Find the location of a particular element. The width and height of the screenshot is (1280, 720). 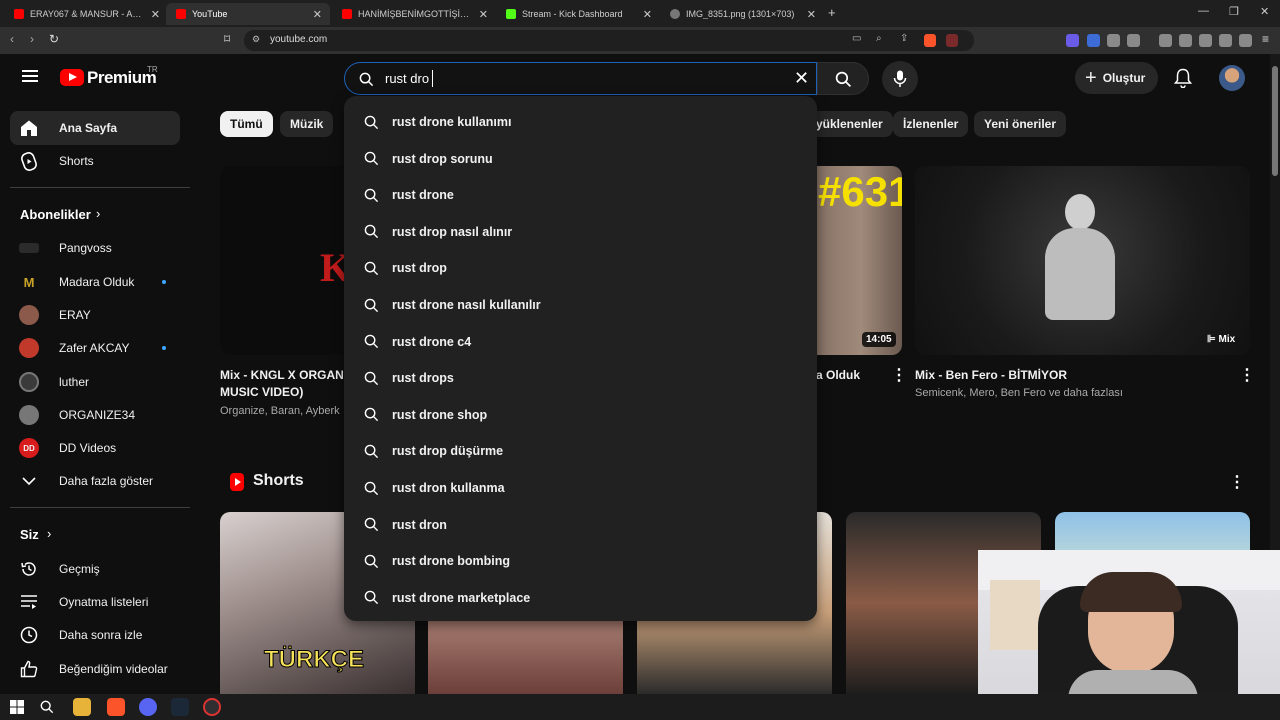

minimize-button: — is located at coordinates (1203, 11).